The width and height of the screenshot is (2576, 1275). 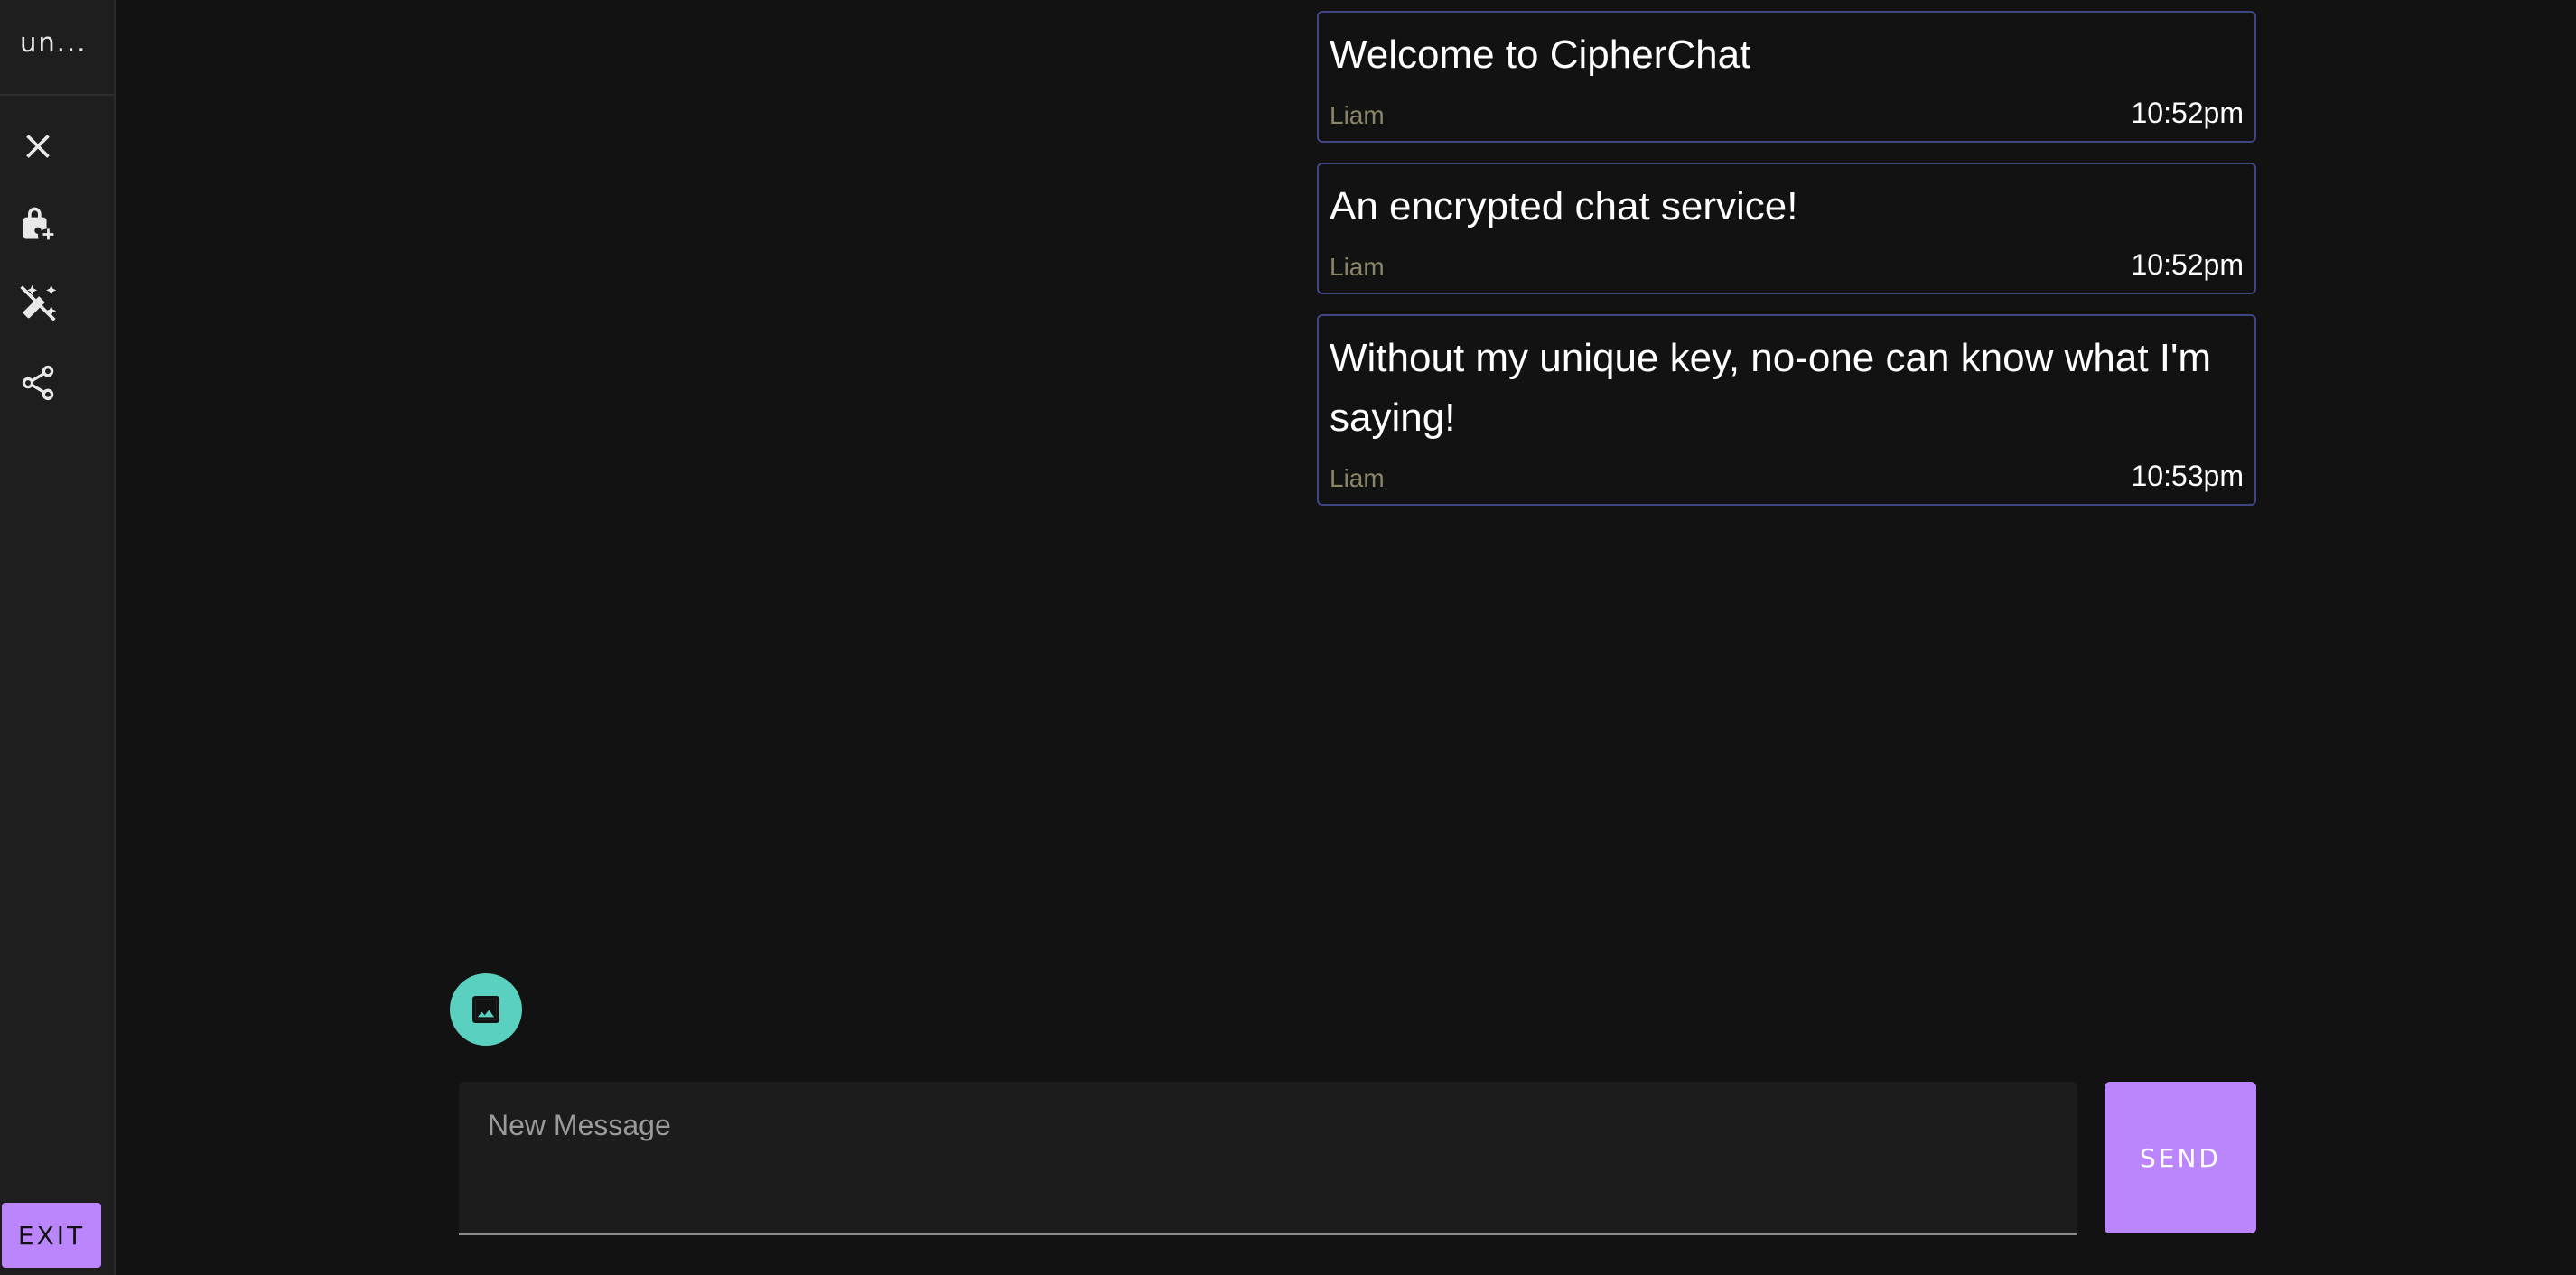 What do you see at coordinates (1786, 77) in the screenshot?
I see `message-card: Welcome to CipherChat Liam 10:52pm` at bounding box center [1786, 77].